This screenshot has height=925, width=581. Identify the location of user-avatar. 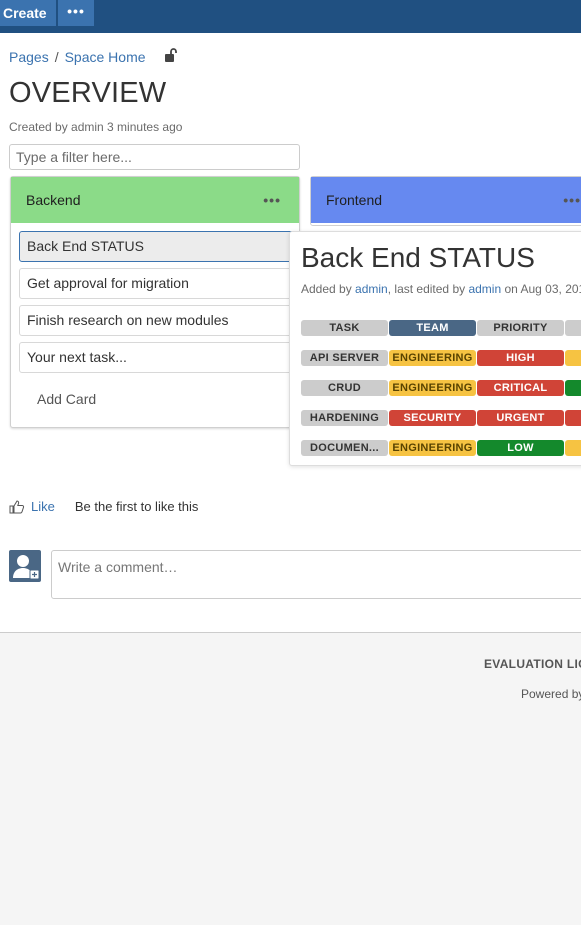
(25, 566).